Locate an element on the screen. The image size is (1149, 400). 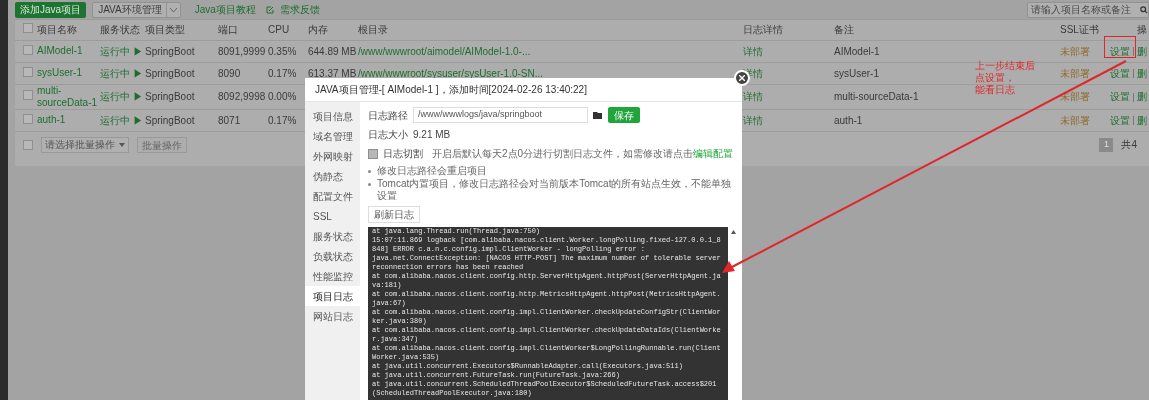
sidebar-tab: 外网映射 is located at coordinates (332, 156).